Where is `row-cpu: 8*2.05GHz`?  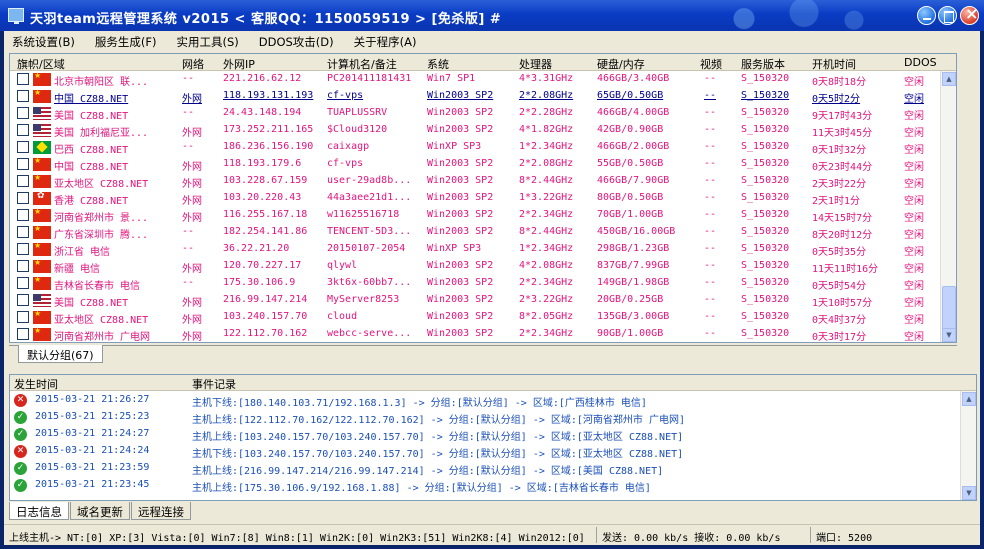 row-cpu: 8*2.05GHz is located at coordinates (546, 316).